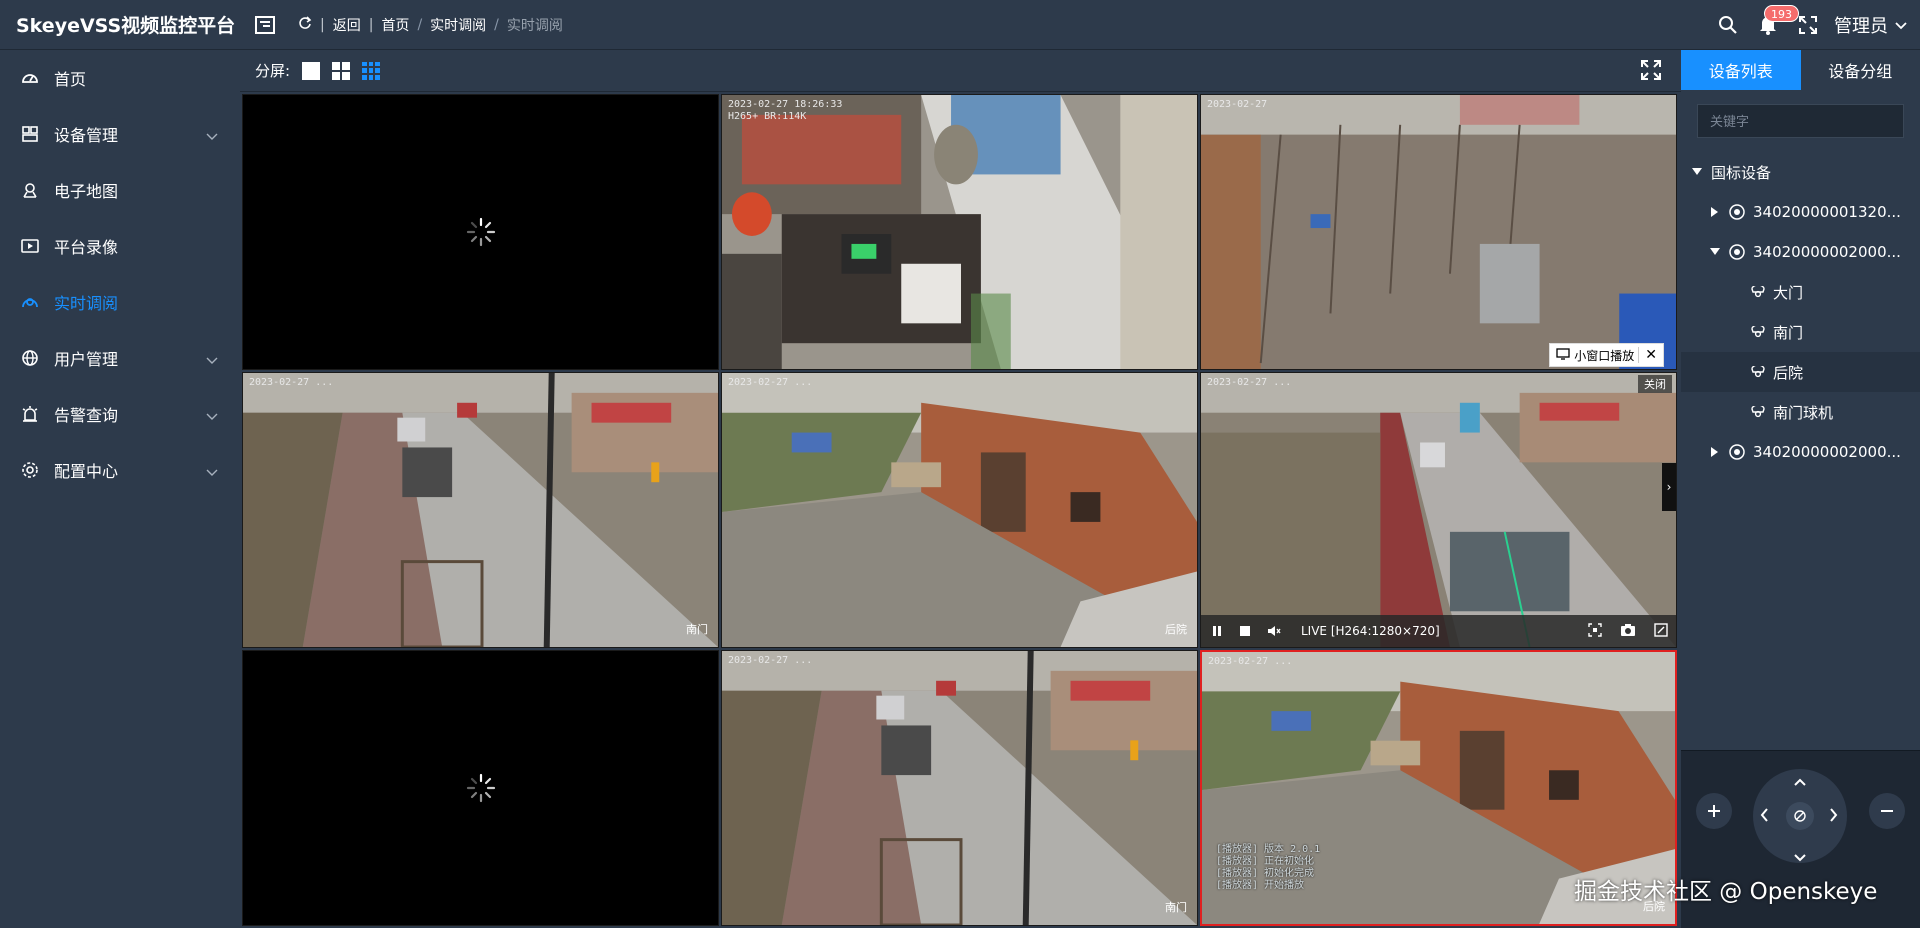 This screenshot has height=928, width=1920. What do you see at coordinates (341, 70) in the screenshot?
I see `split-4-button` at bounding box center [341, 70].